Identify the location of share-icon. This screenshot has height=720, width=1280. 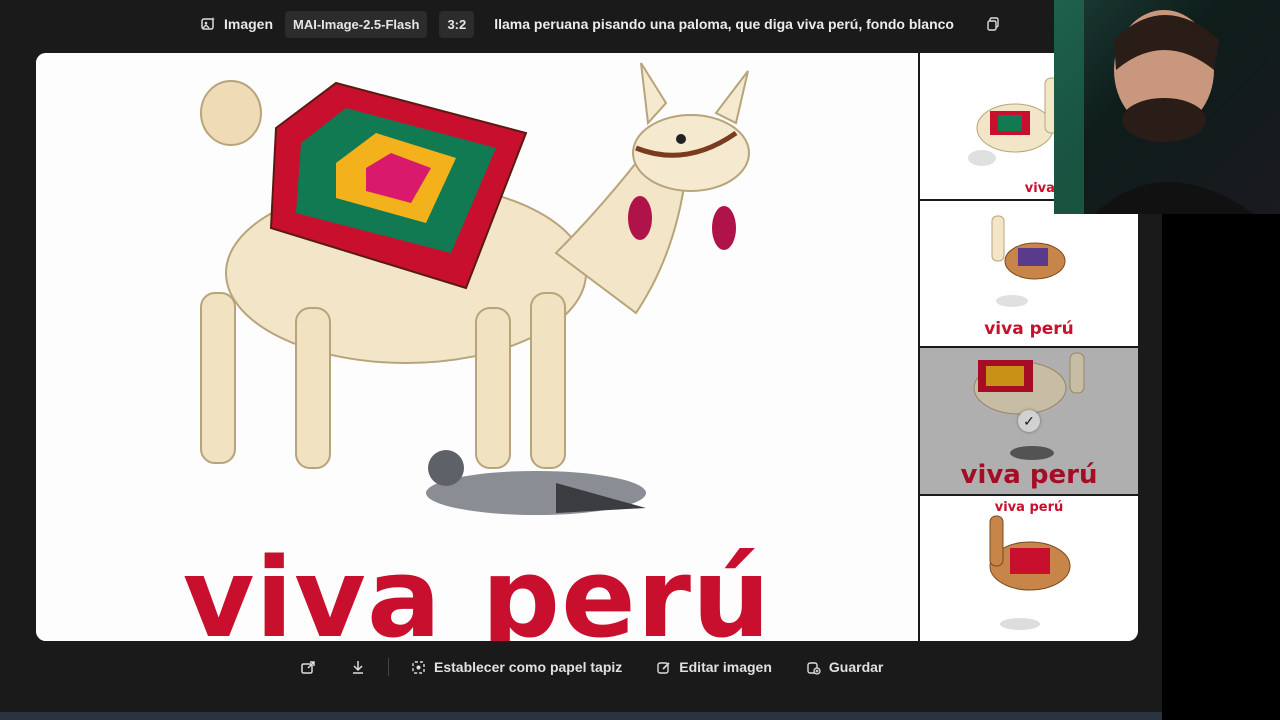
(308, 667).